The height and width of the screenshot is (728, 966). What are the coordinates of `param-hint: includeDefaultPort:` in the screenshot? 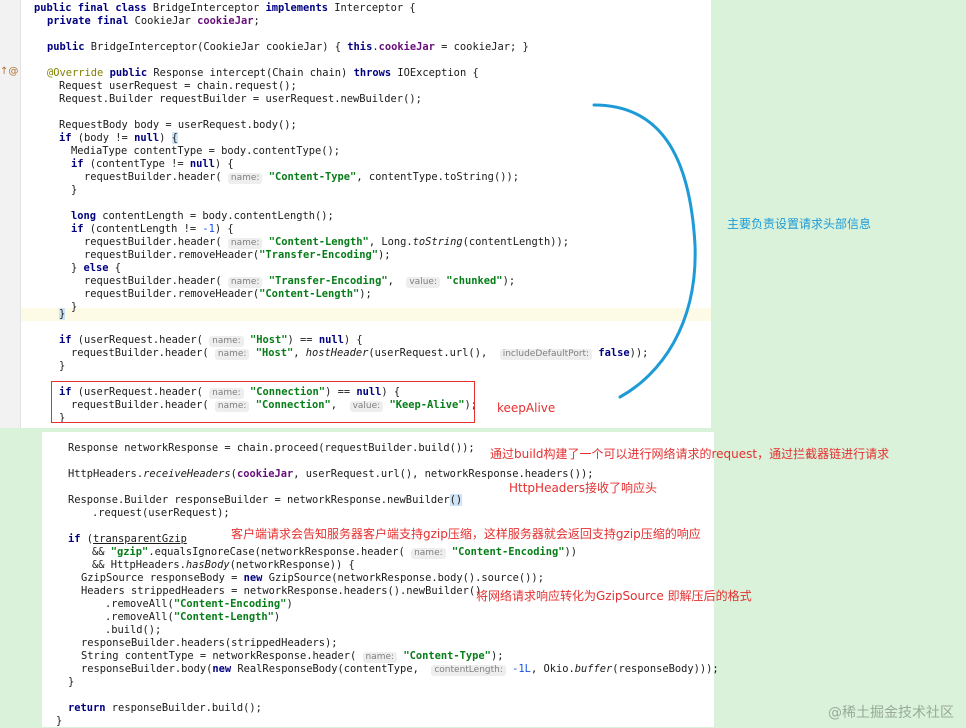 It's located at (546, 354).